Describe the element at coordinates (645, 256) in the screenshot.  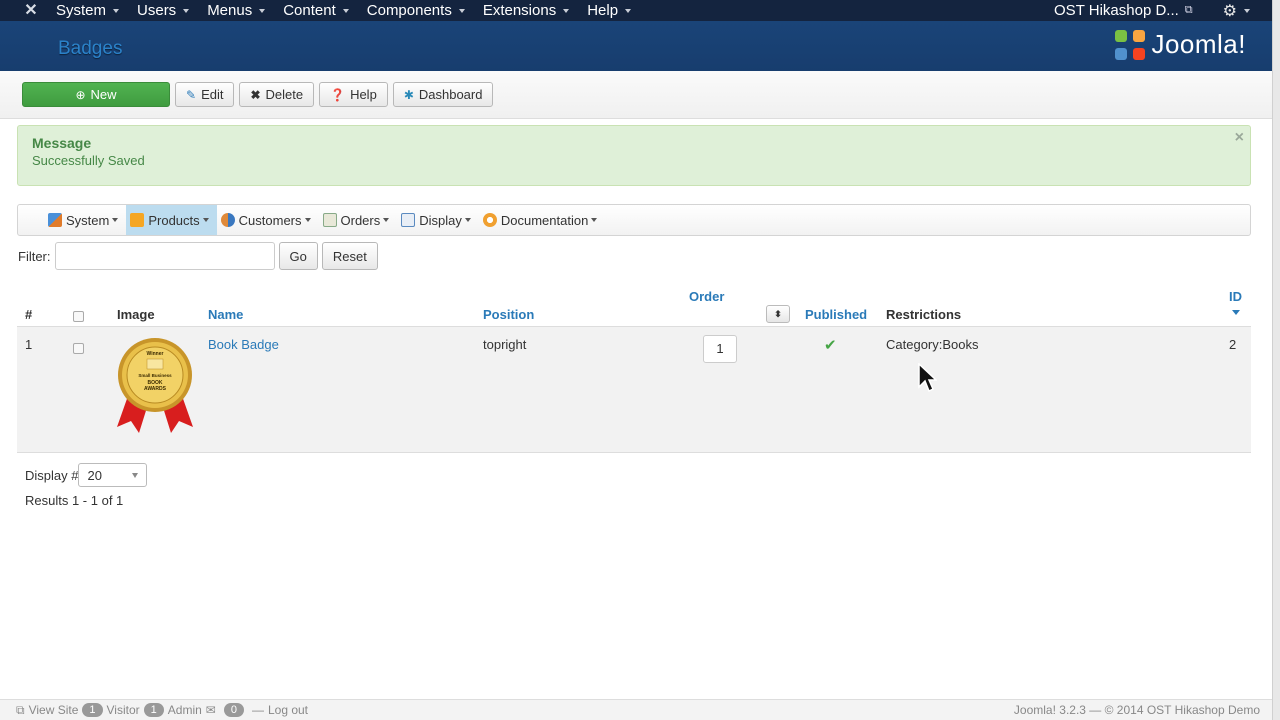
I see `filter-bar: Filter: Go Reset` at that location.